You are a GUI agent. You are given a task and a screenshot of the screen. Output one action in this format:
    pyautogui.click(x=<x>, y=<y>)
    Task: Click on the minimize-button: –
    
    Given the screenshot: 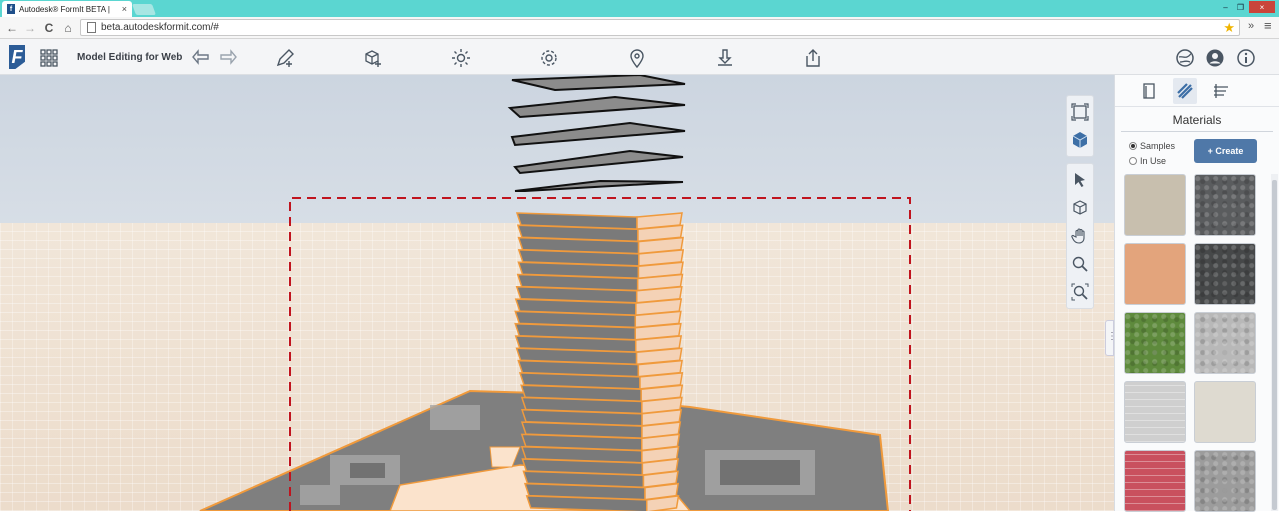 What is the action you would take?
    pyautogui.click(x=1225, y=7)
    